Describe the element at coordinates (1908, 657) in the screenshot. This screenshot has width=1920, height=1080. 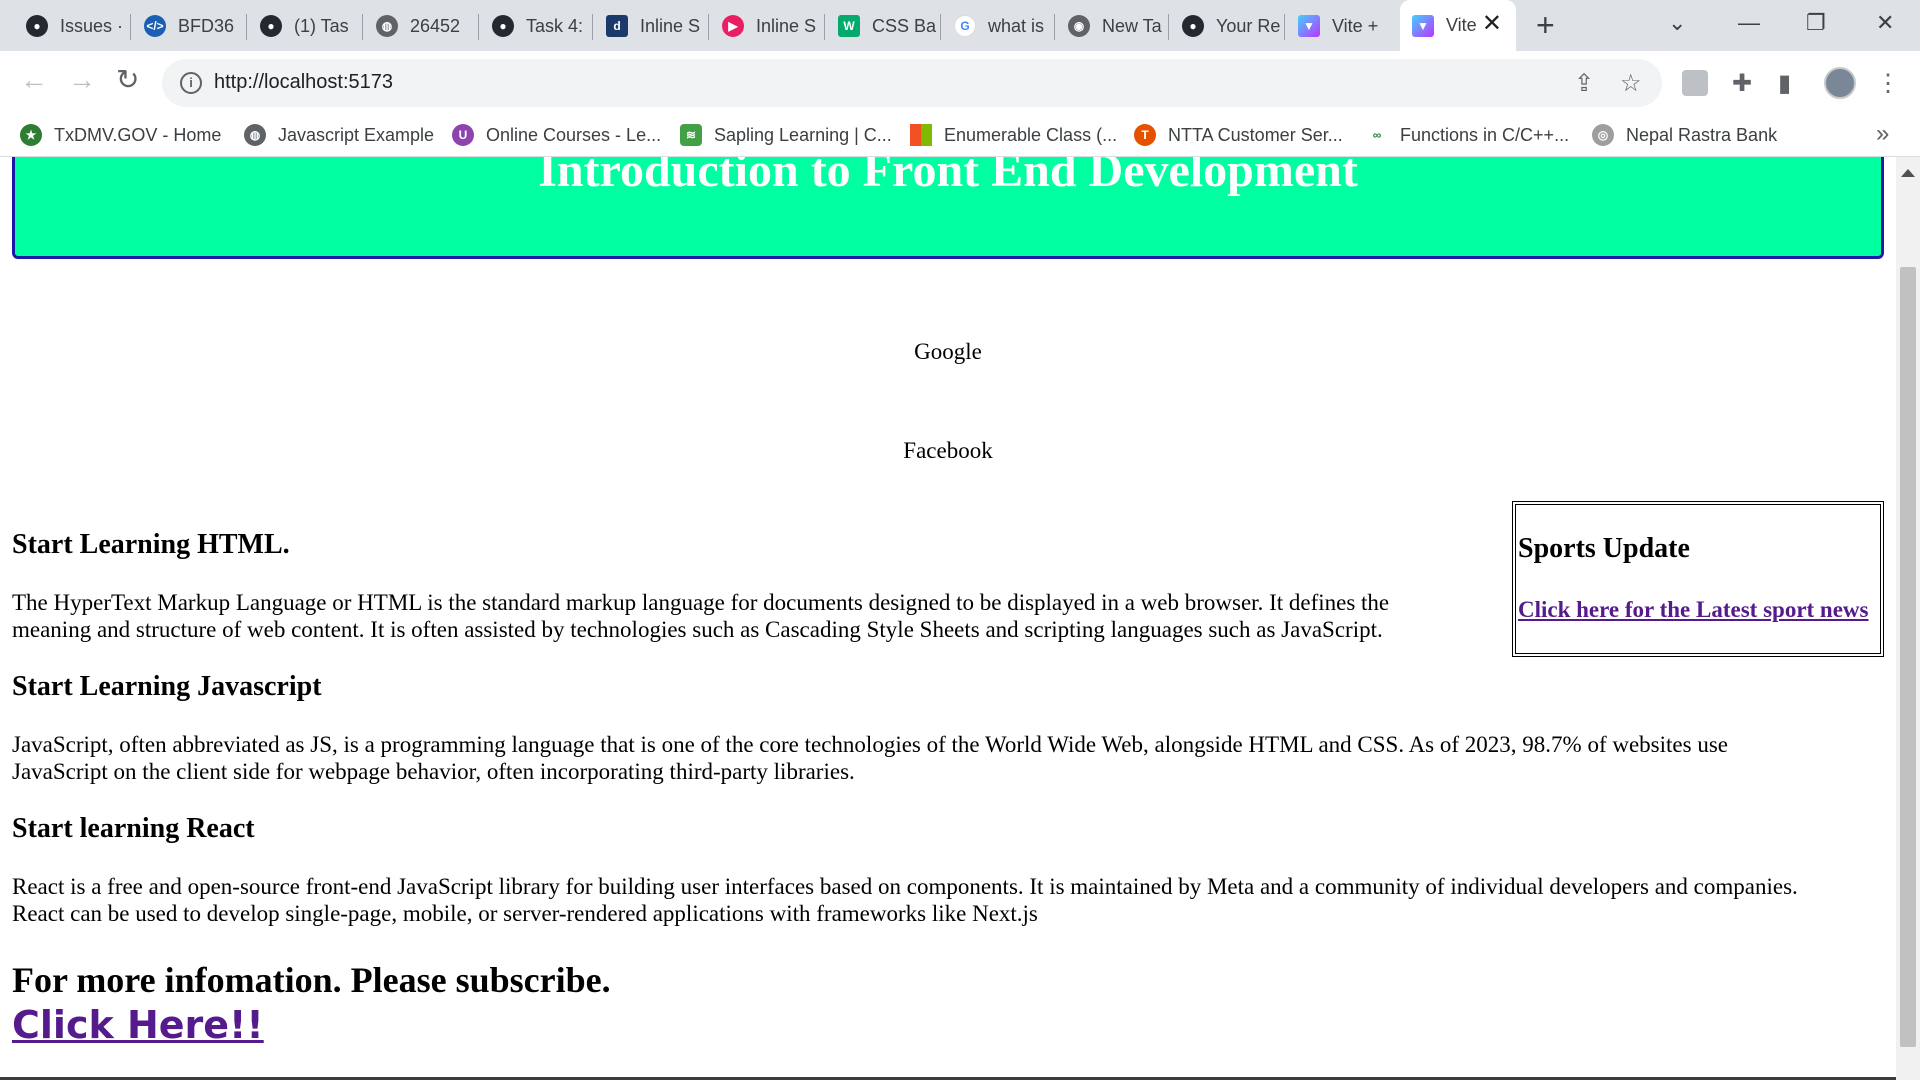
I see `scroll-thumb` at that location.